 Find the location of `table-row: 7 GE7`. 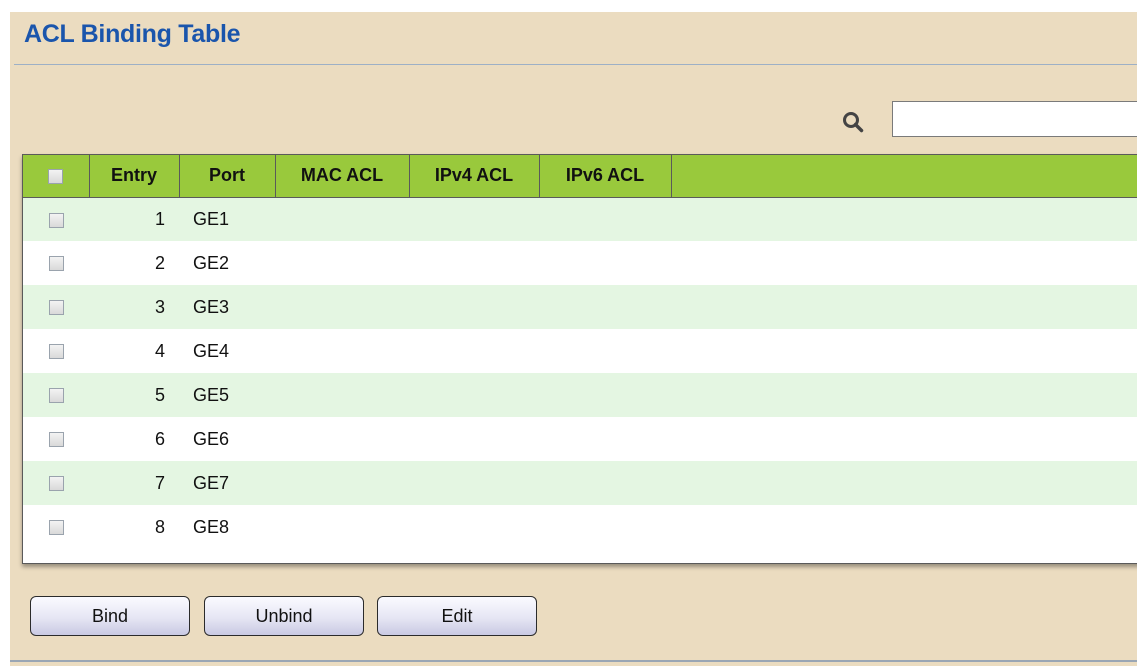

table-row: 7 GE7 is located at coordinates (580, 483).